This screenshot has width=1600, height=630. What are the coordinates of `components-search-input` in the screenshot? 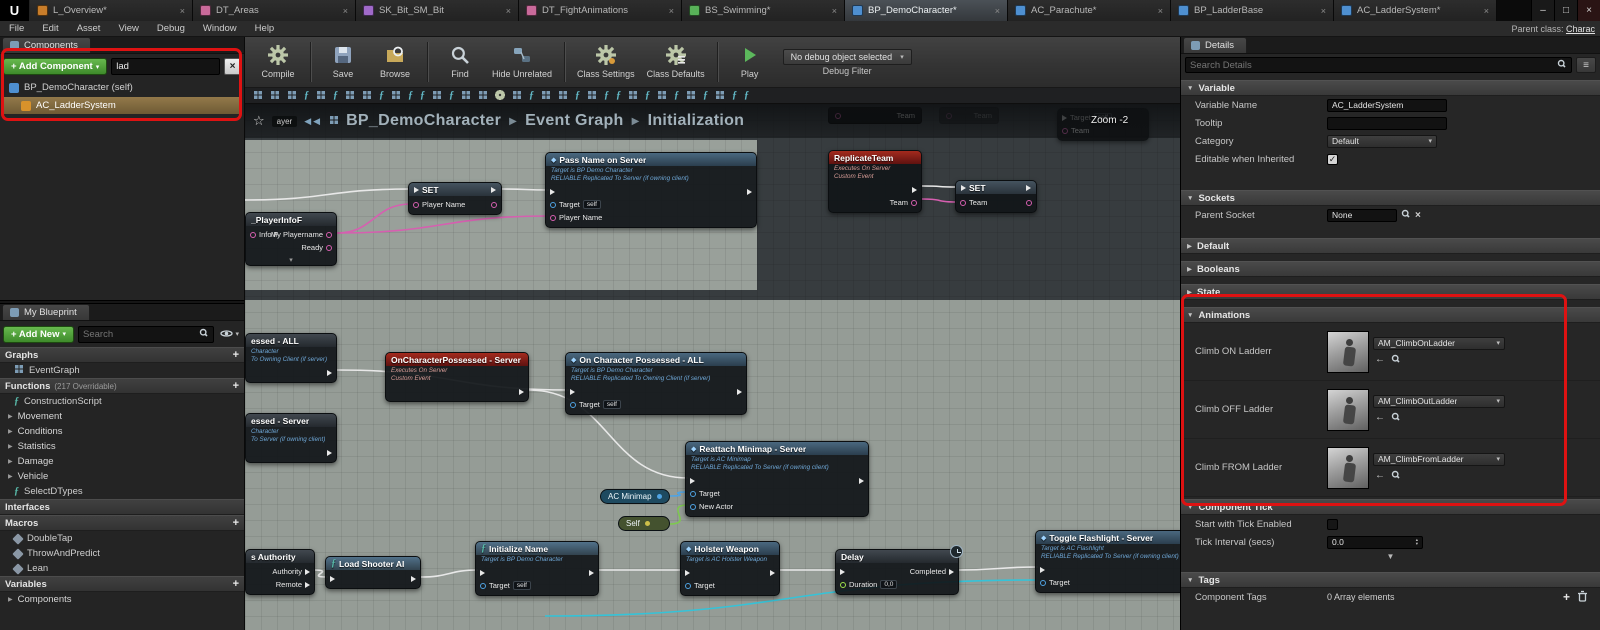 It's located at (165, 66).